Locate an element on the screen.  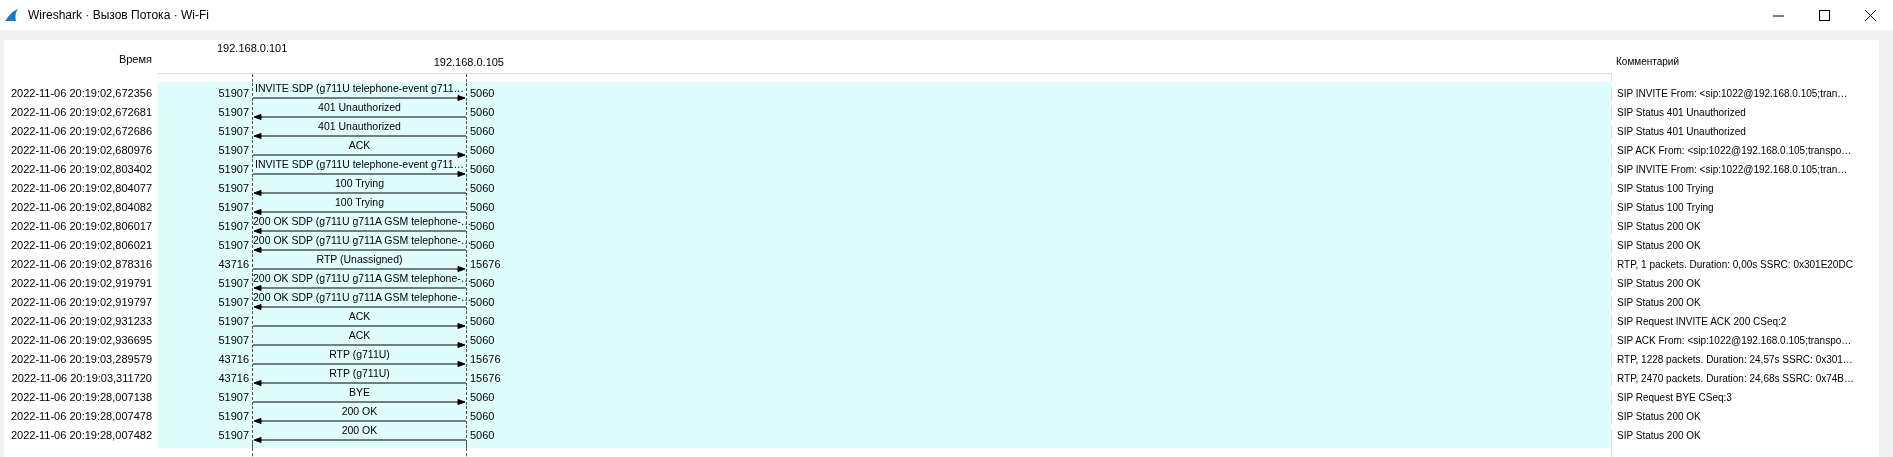
message-label: RTP (Unassigned) is located at coordinates (359, 259).